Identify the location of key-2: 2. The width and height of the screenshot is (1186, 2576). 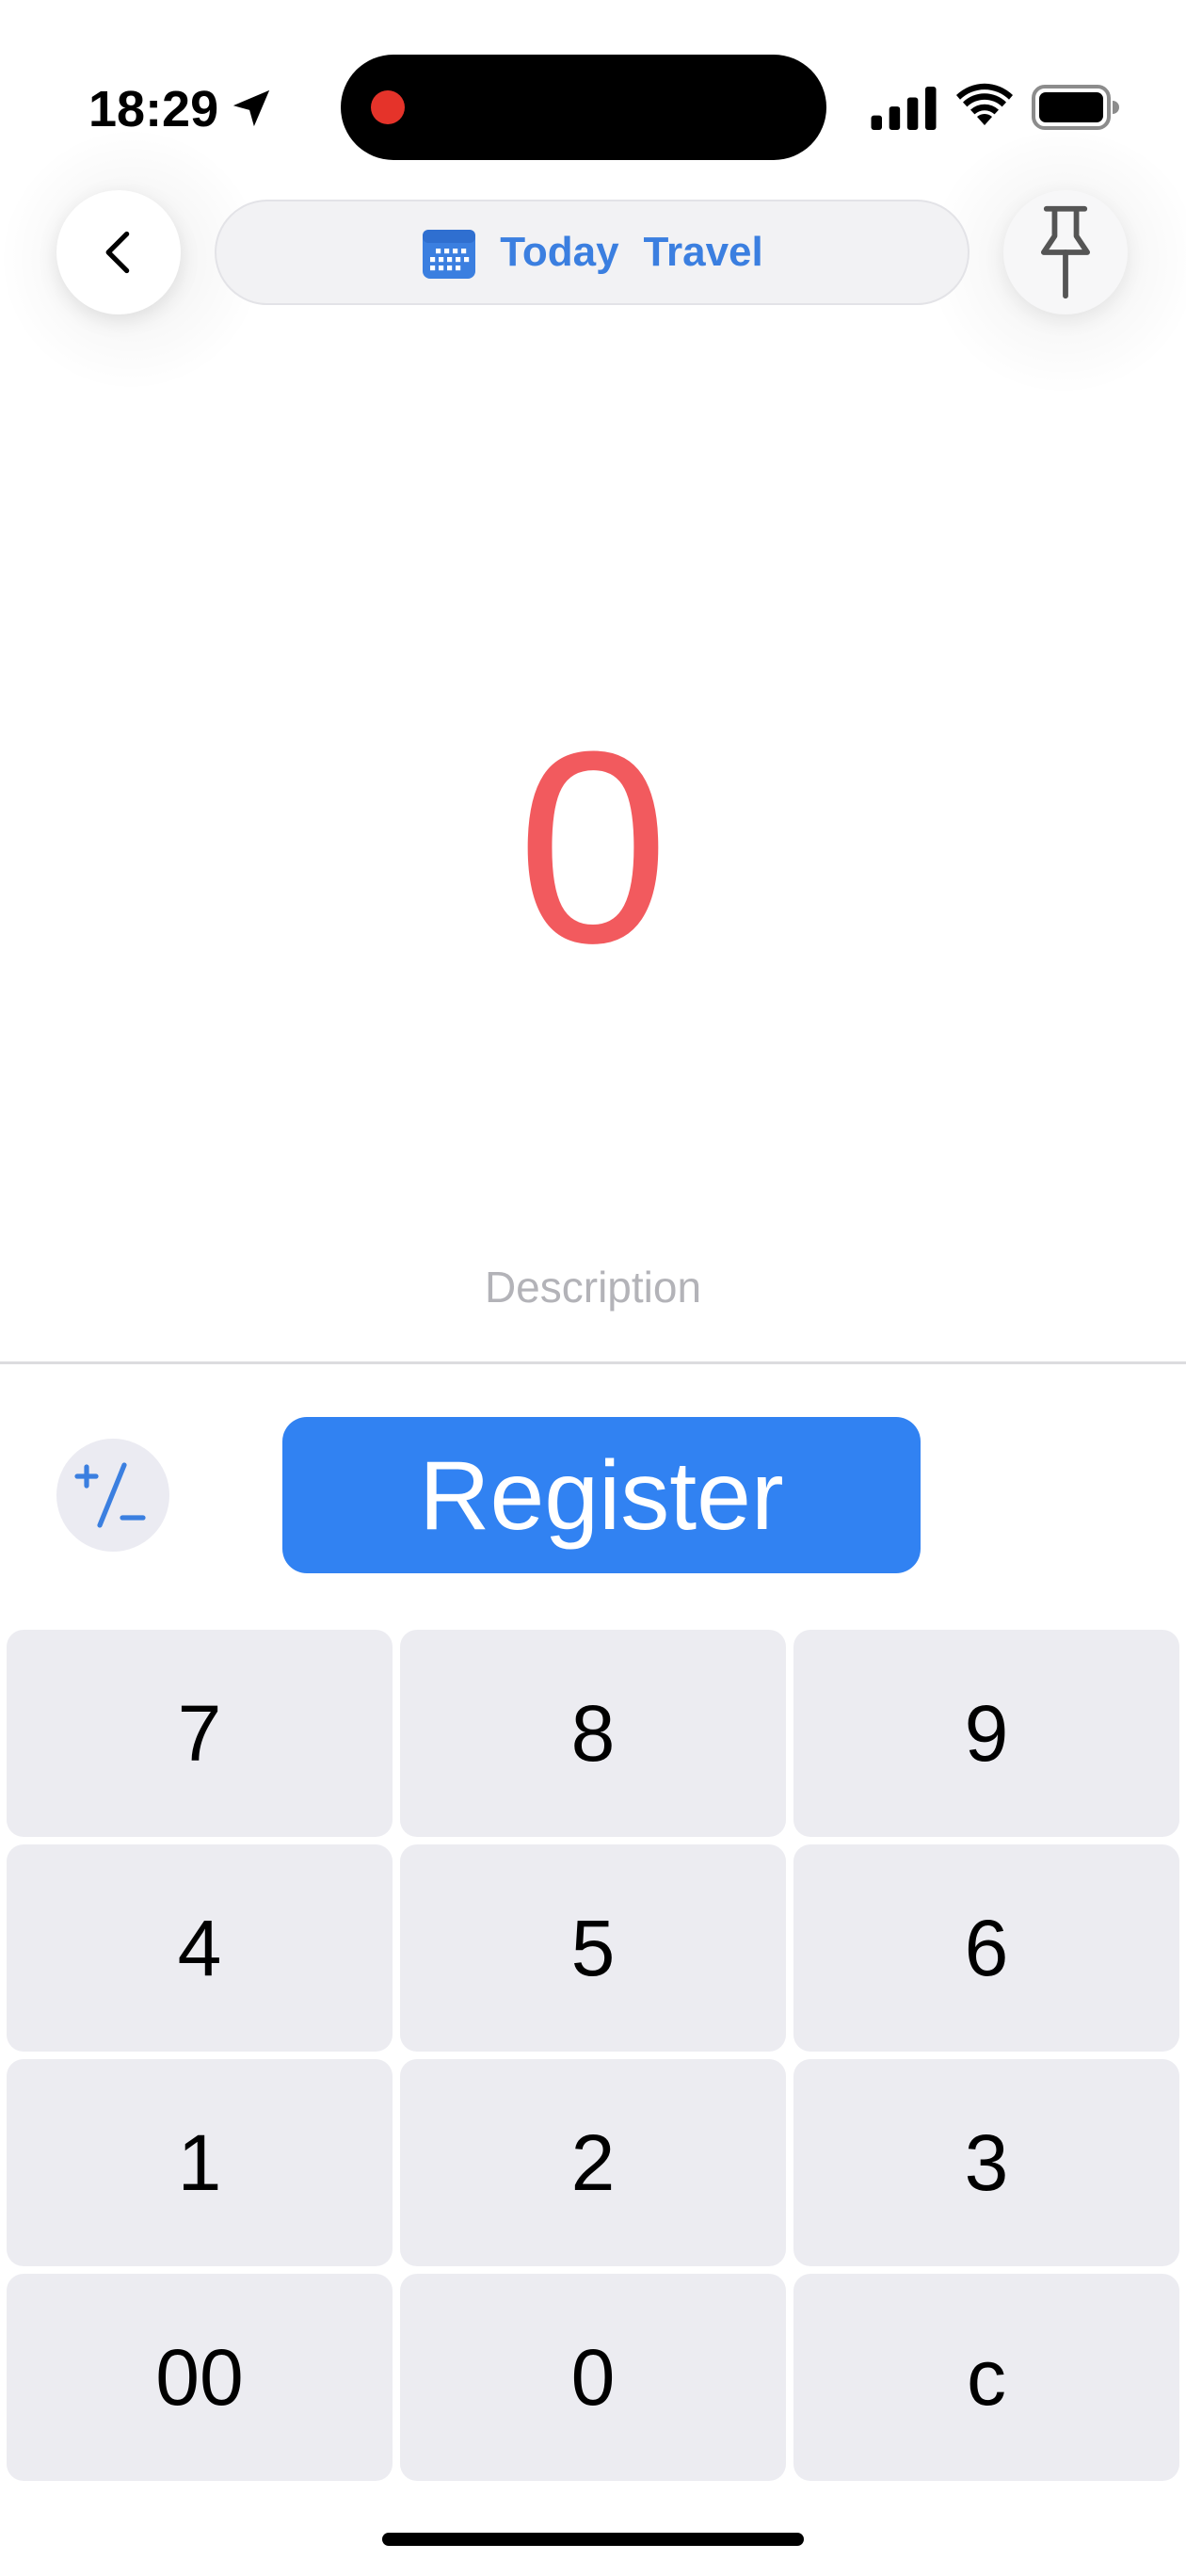
(593, 2162).